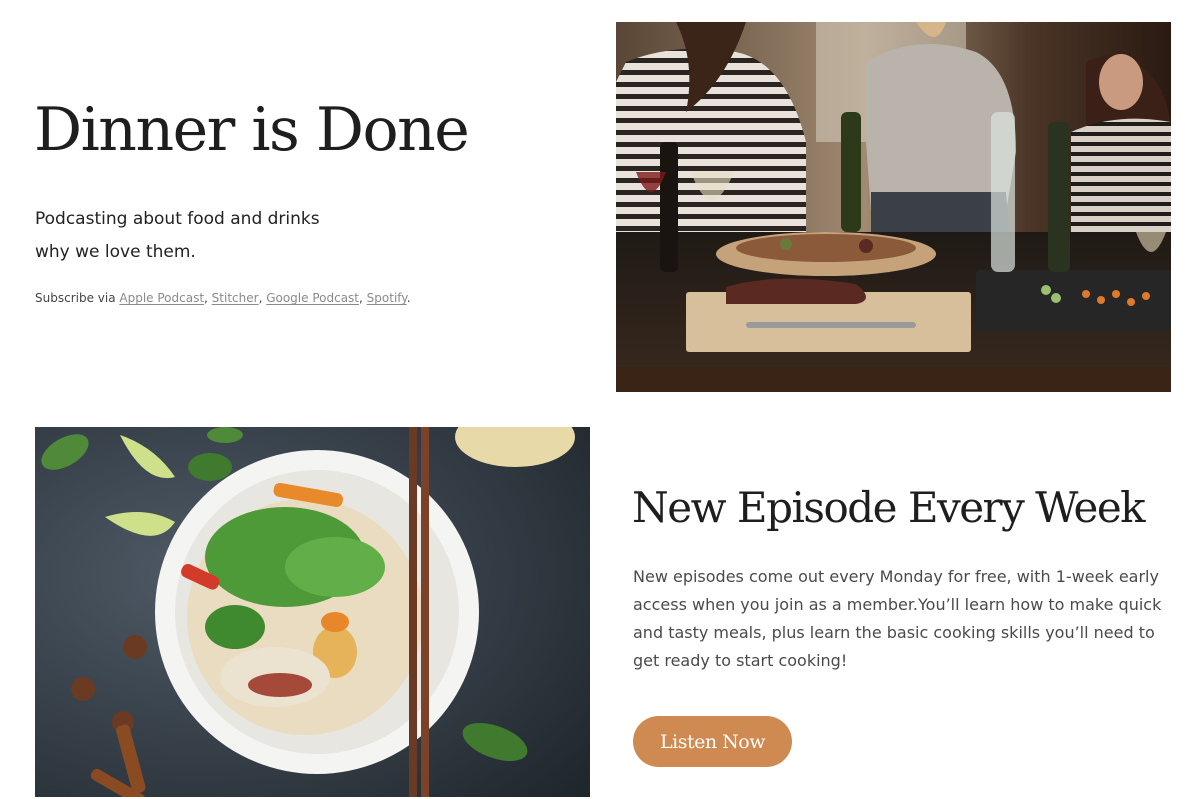 Image resolution: width=1200 pixels, height=799 pixels. What do you see at coordinates (312, 298) in the screenshot?
I see `google-podcast-link: Google Podcast` at bounding box center [312, 298].